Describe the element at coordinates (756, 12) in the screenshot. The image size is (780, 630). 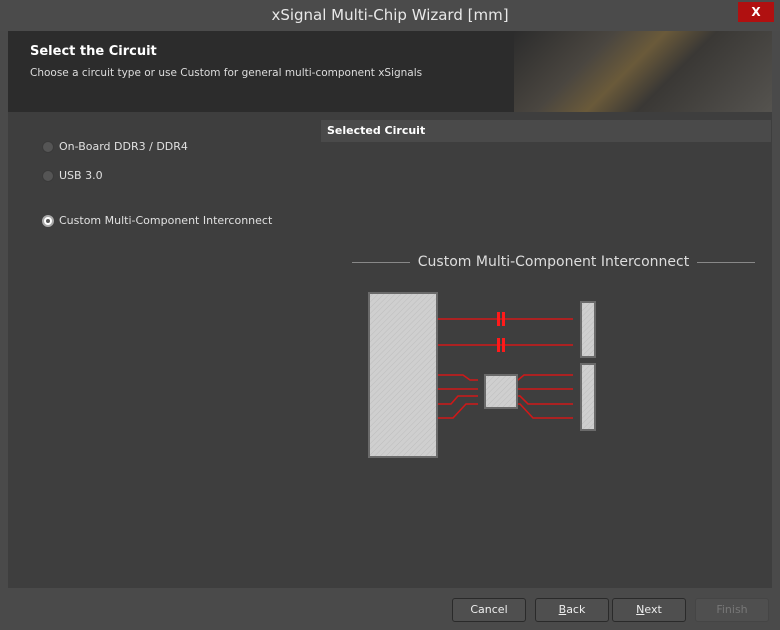
I see `close-button: X` at that location.